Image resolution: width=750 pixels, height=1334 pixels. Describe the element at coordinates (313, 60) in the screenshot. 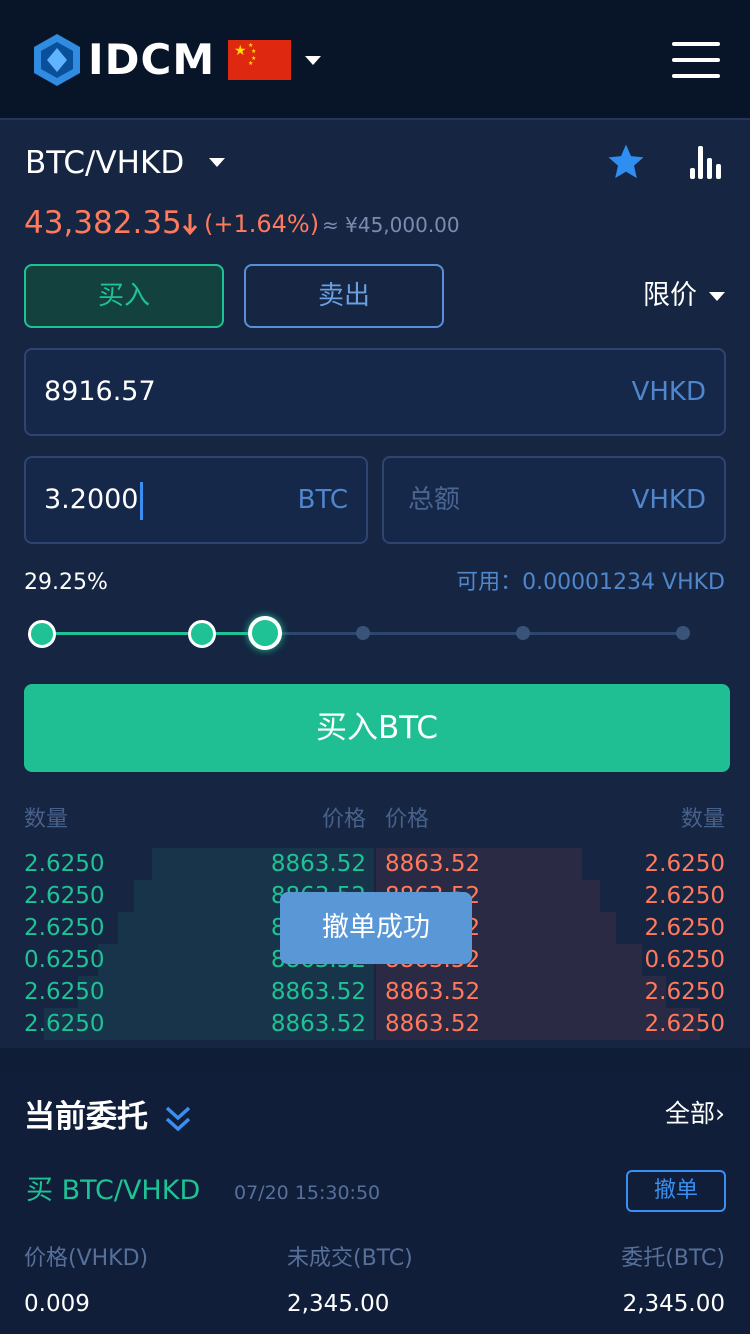

I see `chevron-down-icon` at that location.